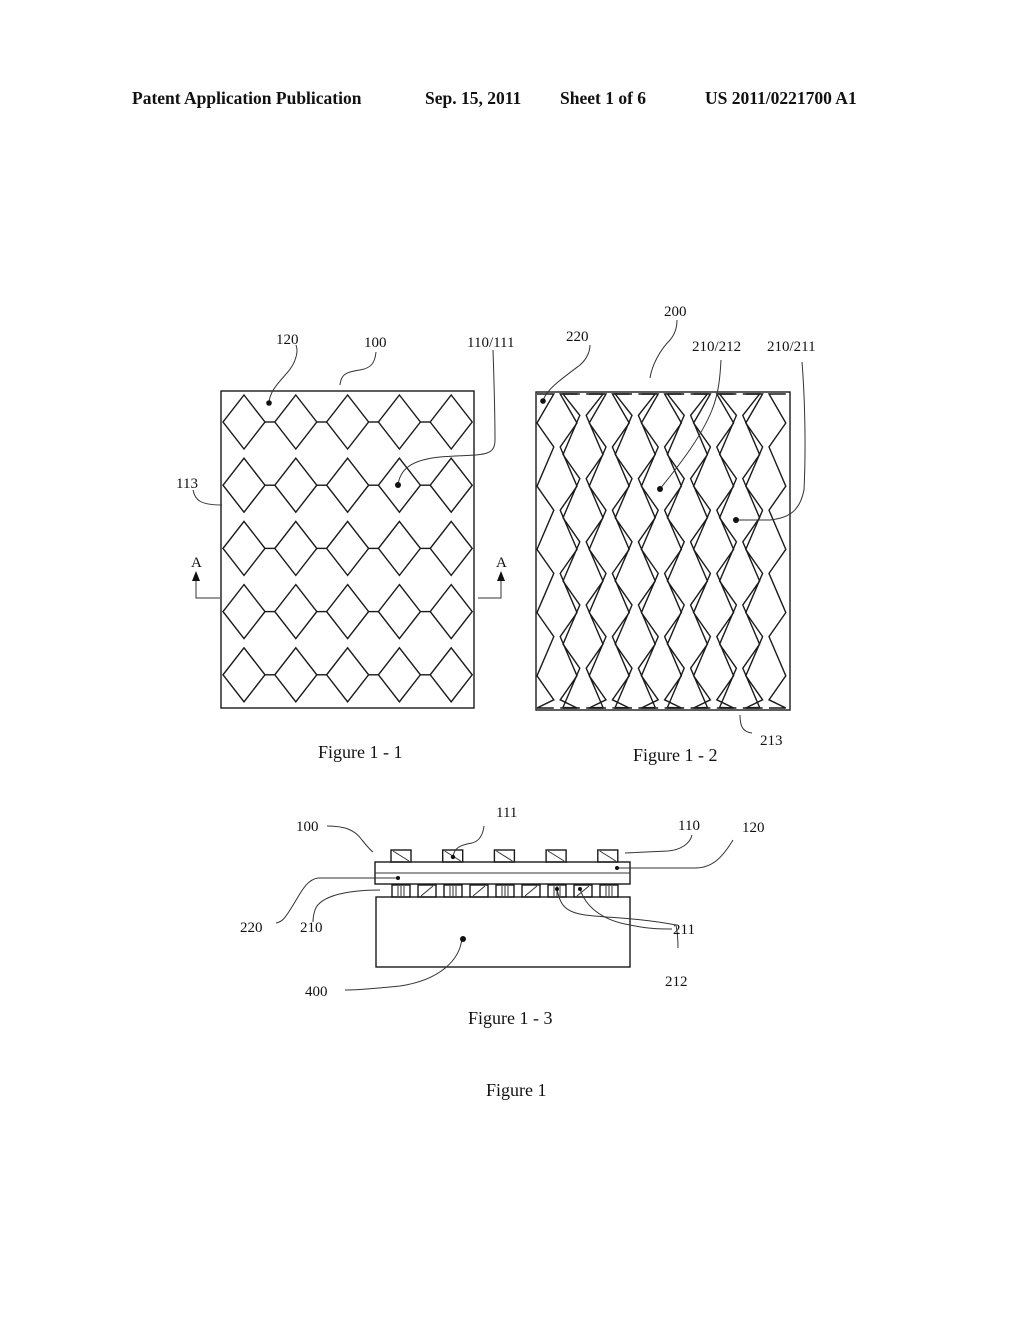 This screenshot has height=1320, width=1024. I want to click on label-400: 400, so click(316, 992).